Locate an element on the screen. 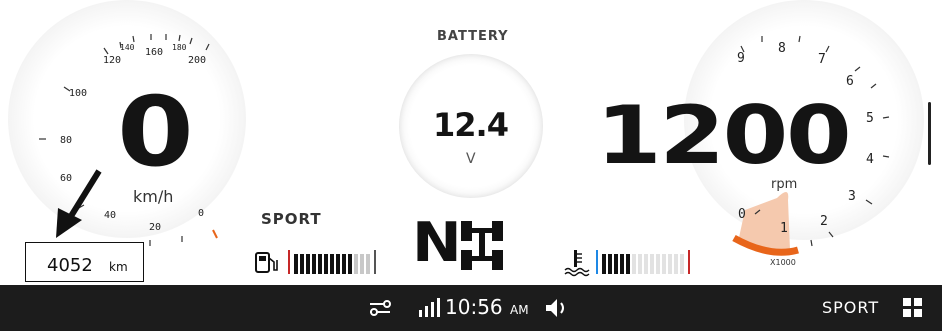 This screenshot has width=942, height=331. status-mode-label: SPORT is located at coordinates (851, 307).